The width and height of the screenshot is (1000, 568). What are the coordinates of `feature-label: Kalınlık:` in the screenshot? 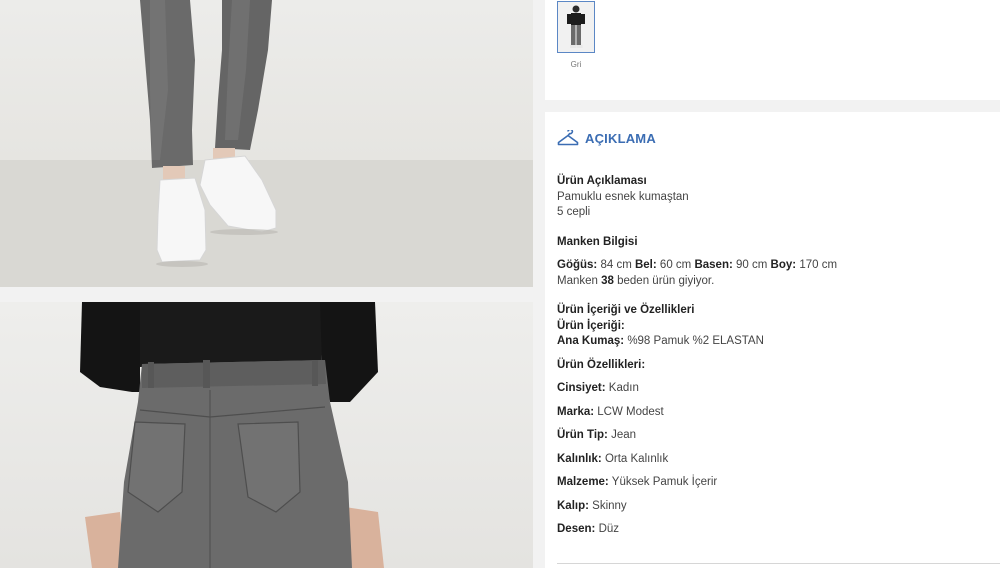 It's located at (579, 458).